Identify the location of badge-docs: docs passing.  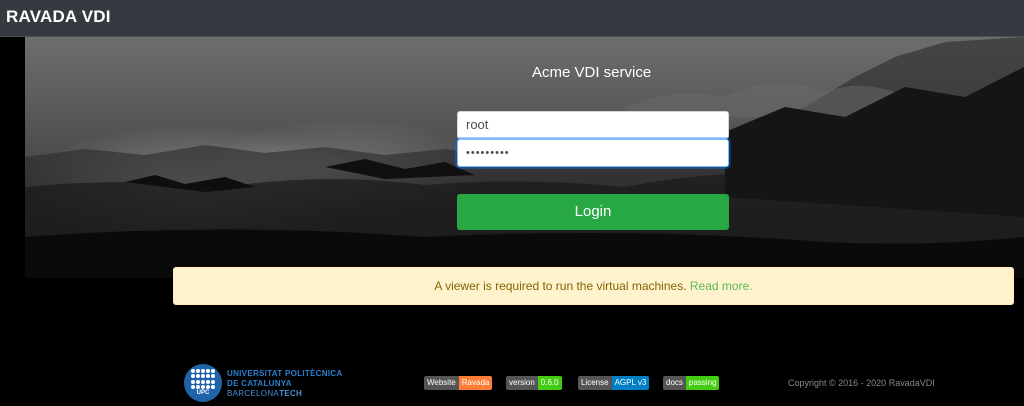
(691, 383).